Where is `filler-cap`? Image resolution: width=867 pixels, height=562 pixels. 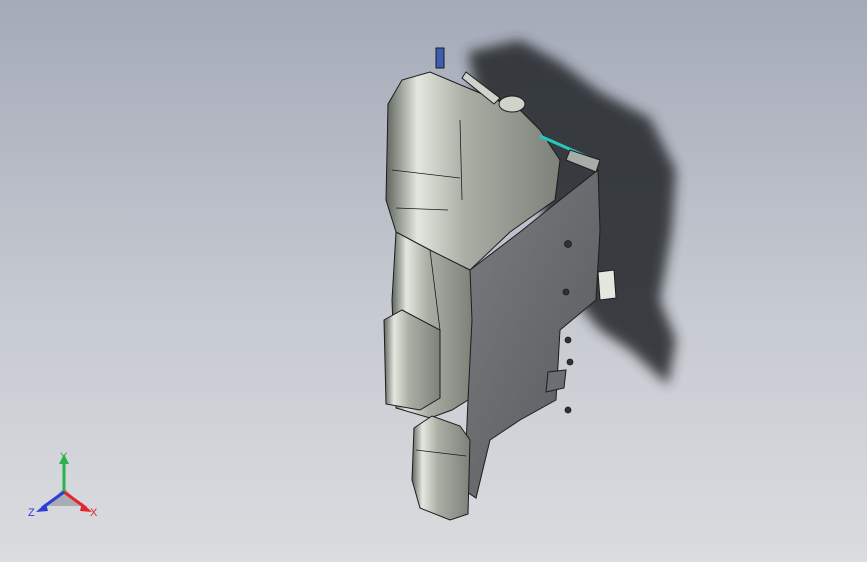
filler-cap is located at coordinates (512, 104).